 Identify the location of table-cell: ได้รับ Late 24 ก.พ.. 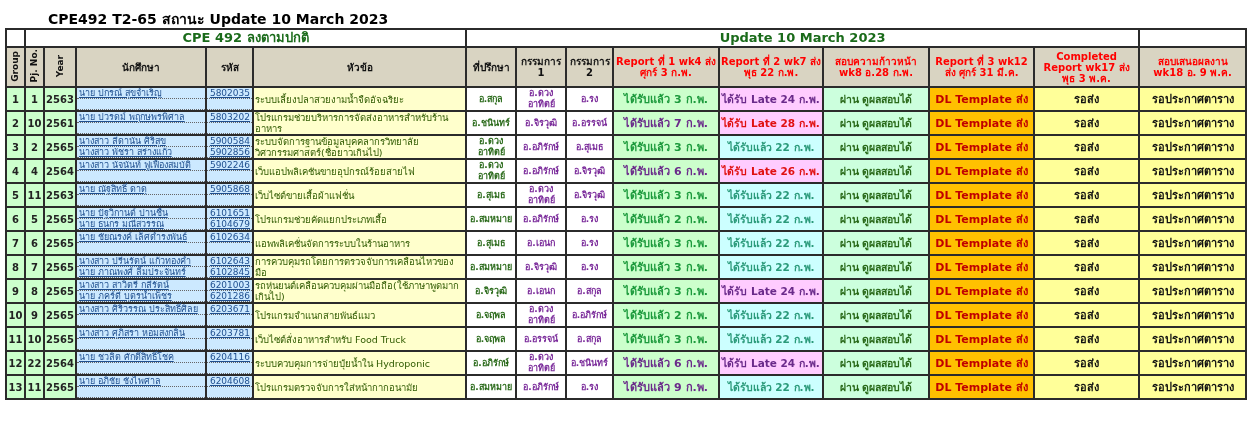
(771, 363).